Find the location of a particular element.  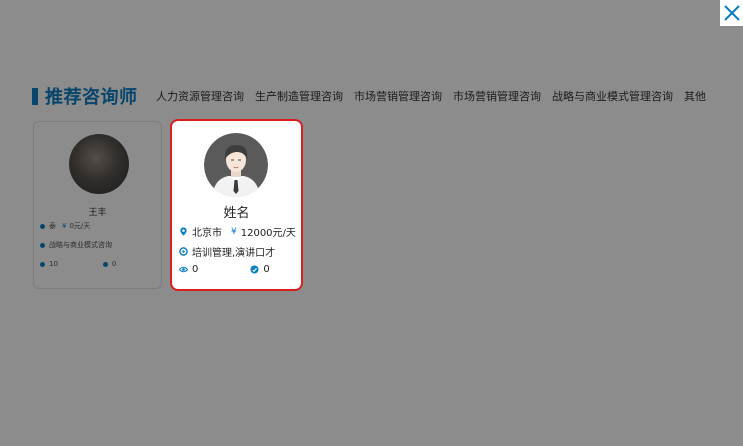

location-pin-icon is located at coordinates (183, 231).